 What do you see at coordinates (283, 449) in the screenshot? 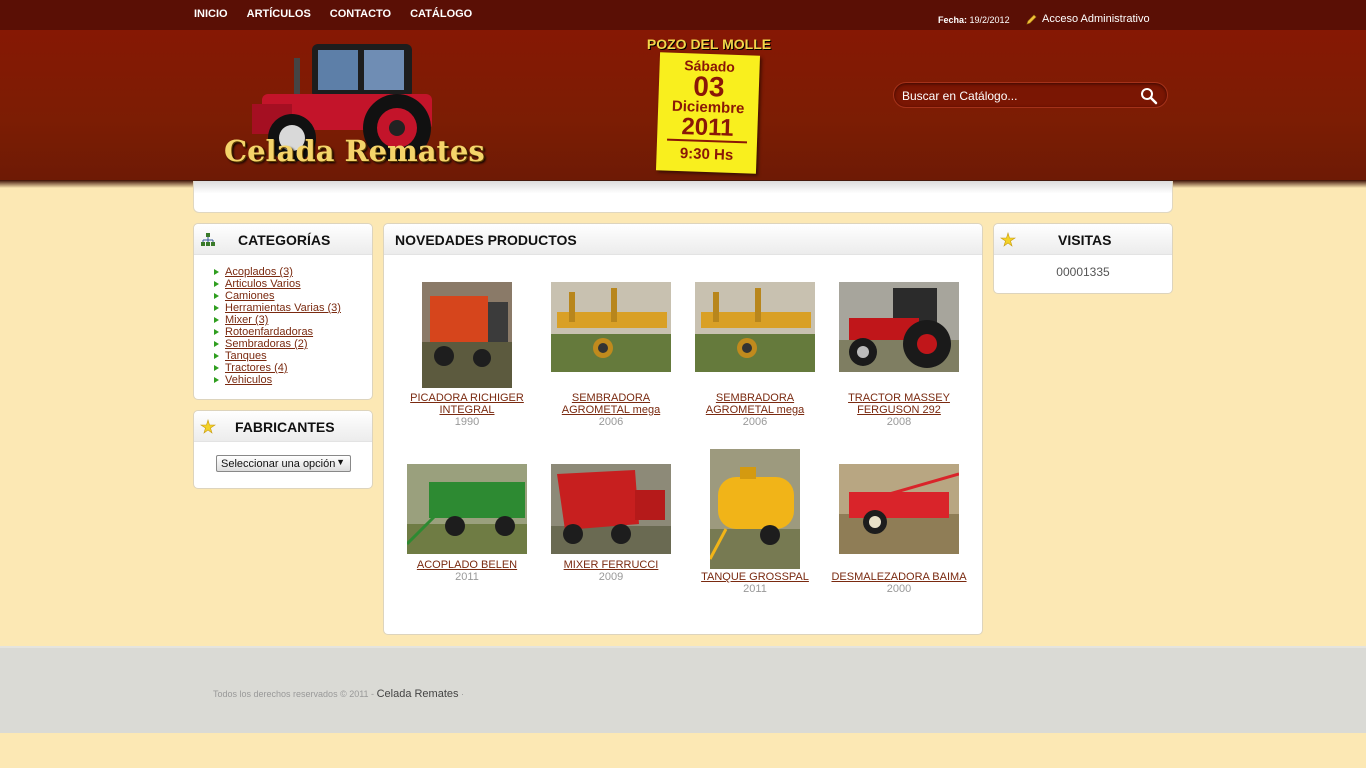
I see `manufacturers-panel: FABRICANTES Seleccionar una opción ▼` at bounding box center [283, 449].